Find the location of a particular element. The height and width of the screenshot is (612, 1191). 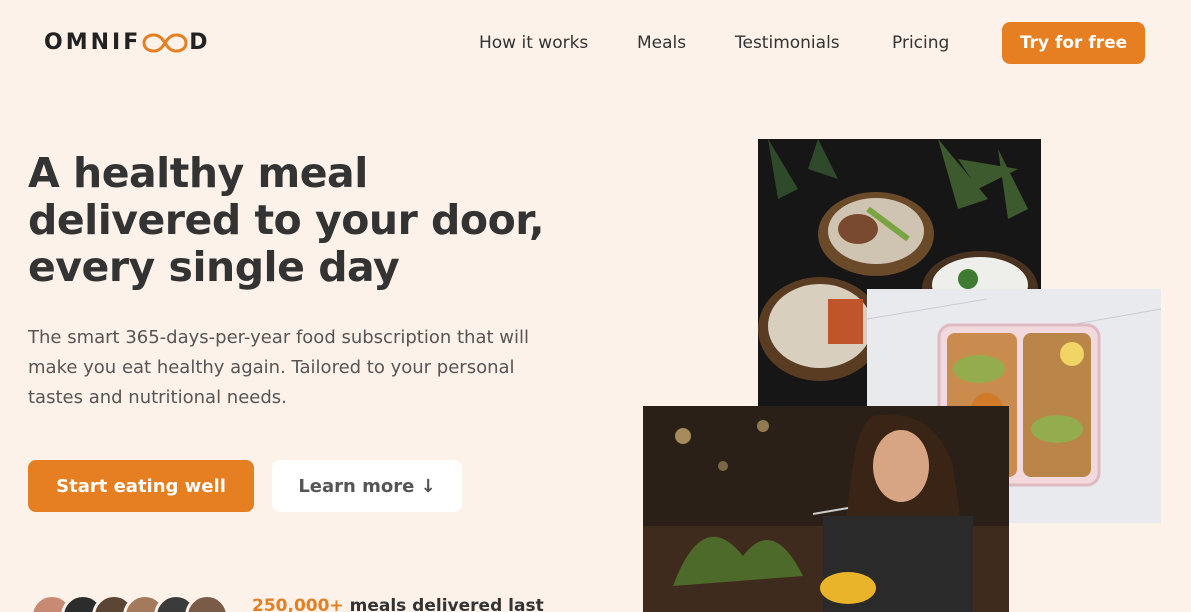

logo-text-left: OMNIF is located at coordinates (93, 42).